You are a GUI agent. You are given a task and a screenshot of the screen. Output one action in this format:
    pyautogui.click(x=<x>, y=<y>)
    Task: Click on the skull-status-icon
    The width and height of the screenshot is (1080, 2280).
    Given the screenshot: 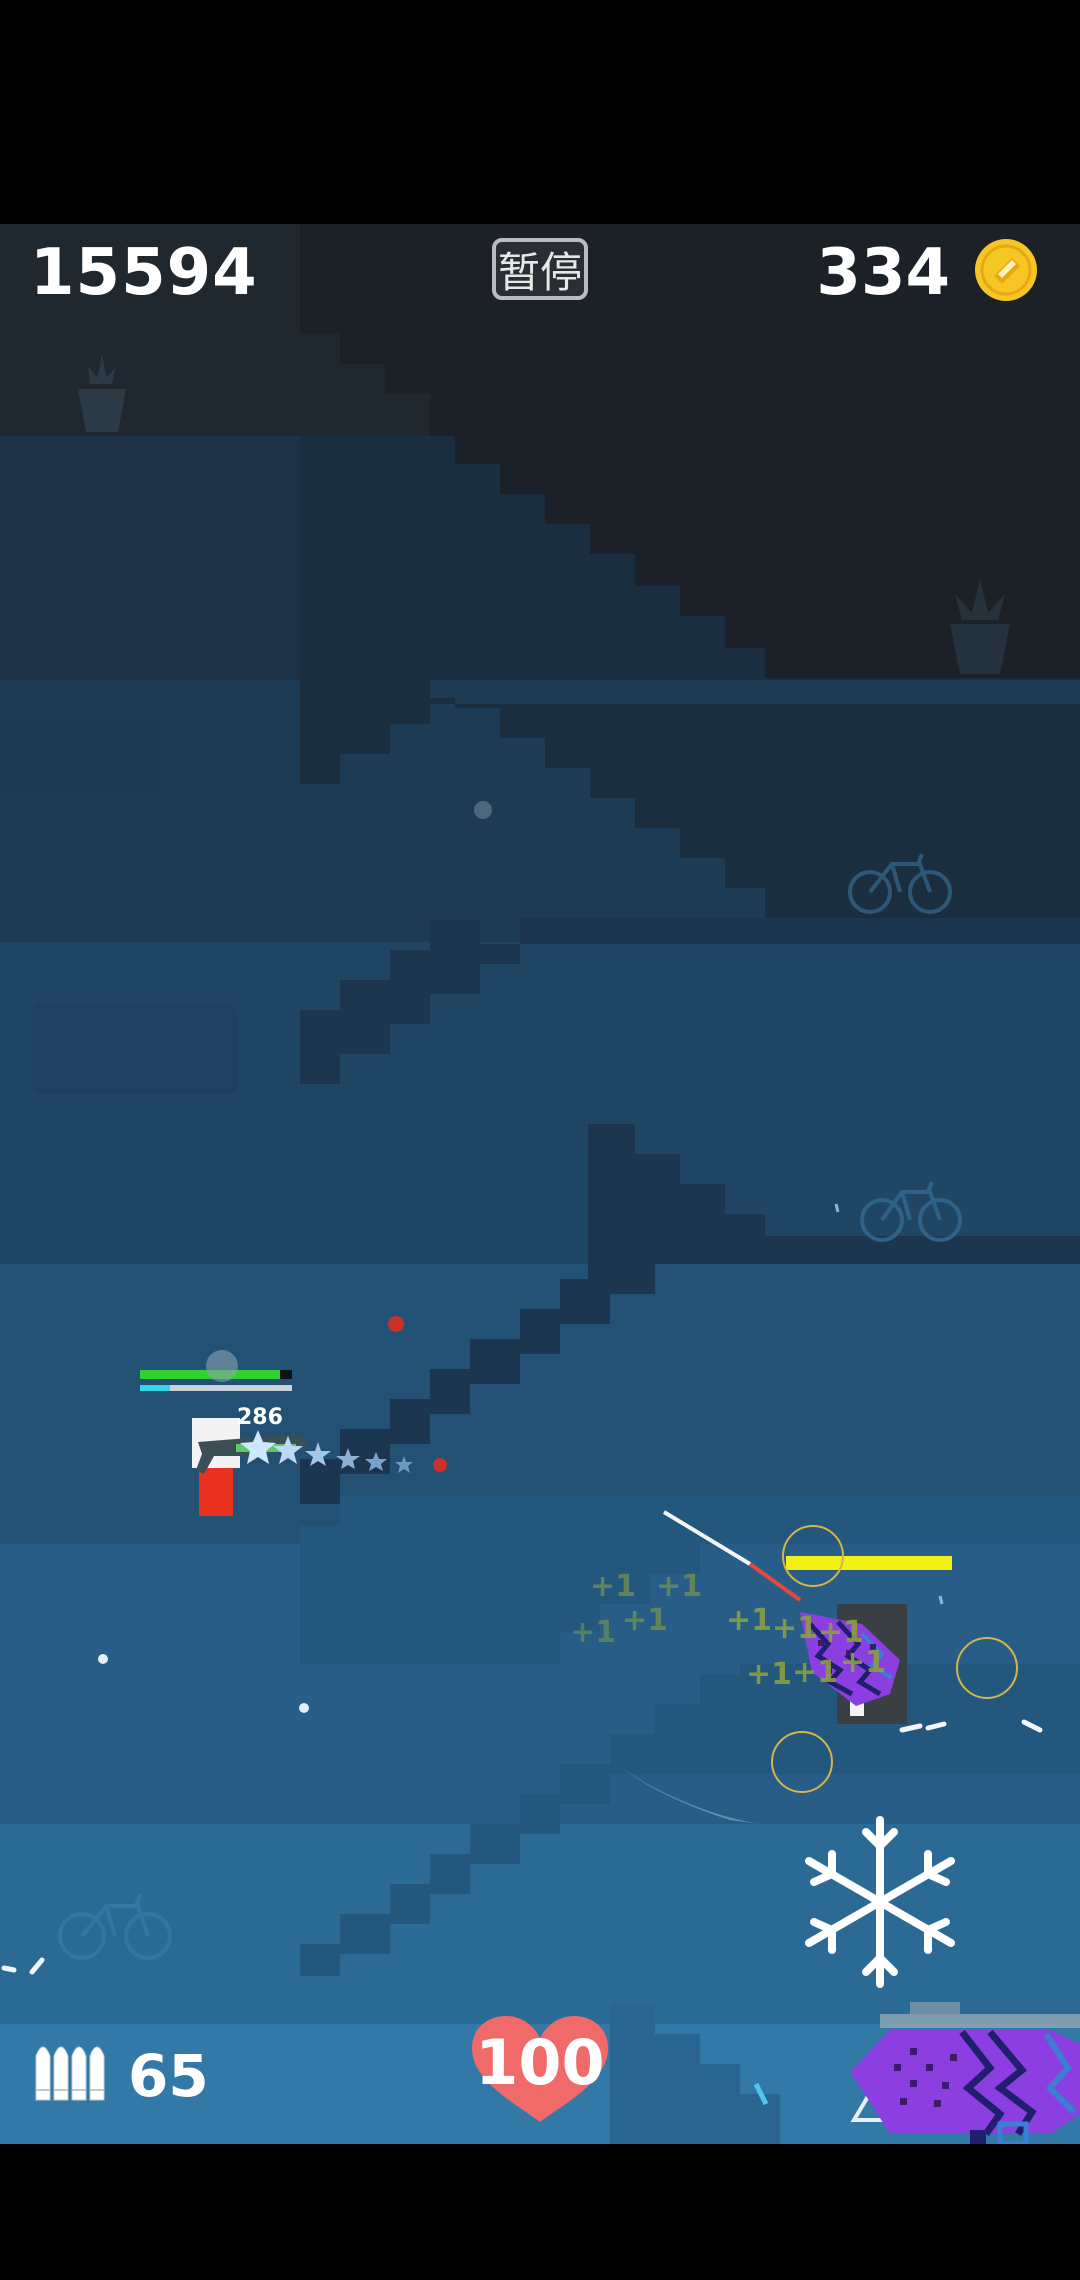 What is the action you would take?
    pyautogui.click(x=222, y=1366)
    